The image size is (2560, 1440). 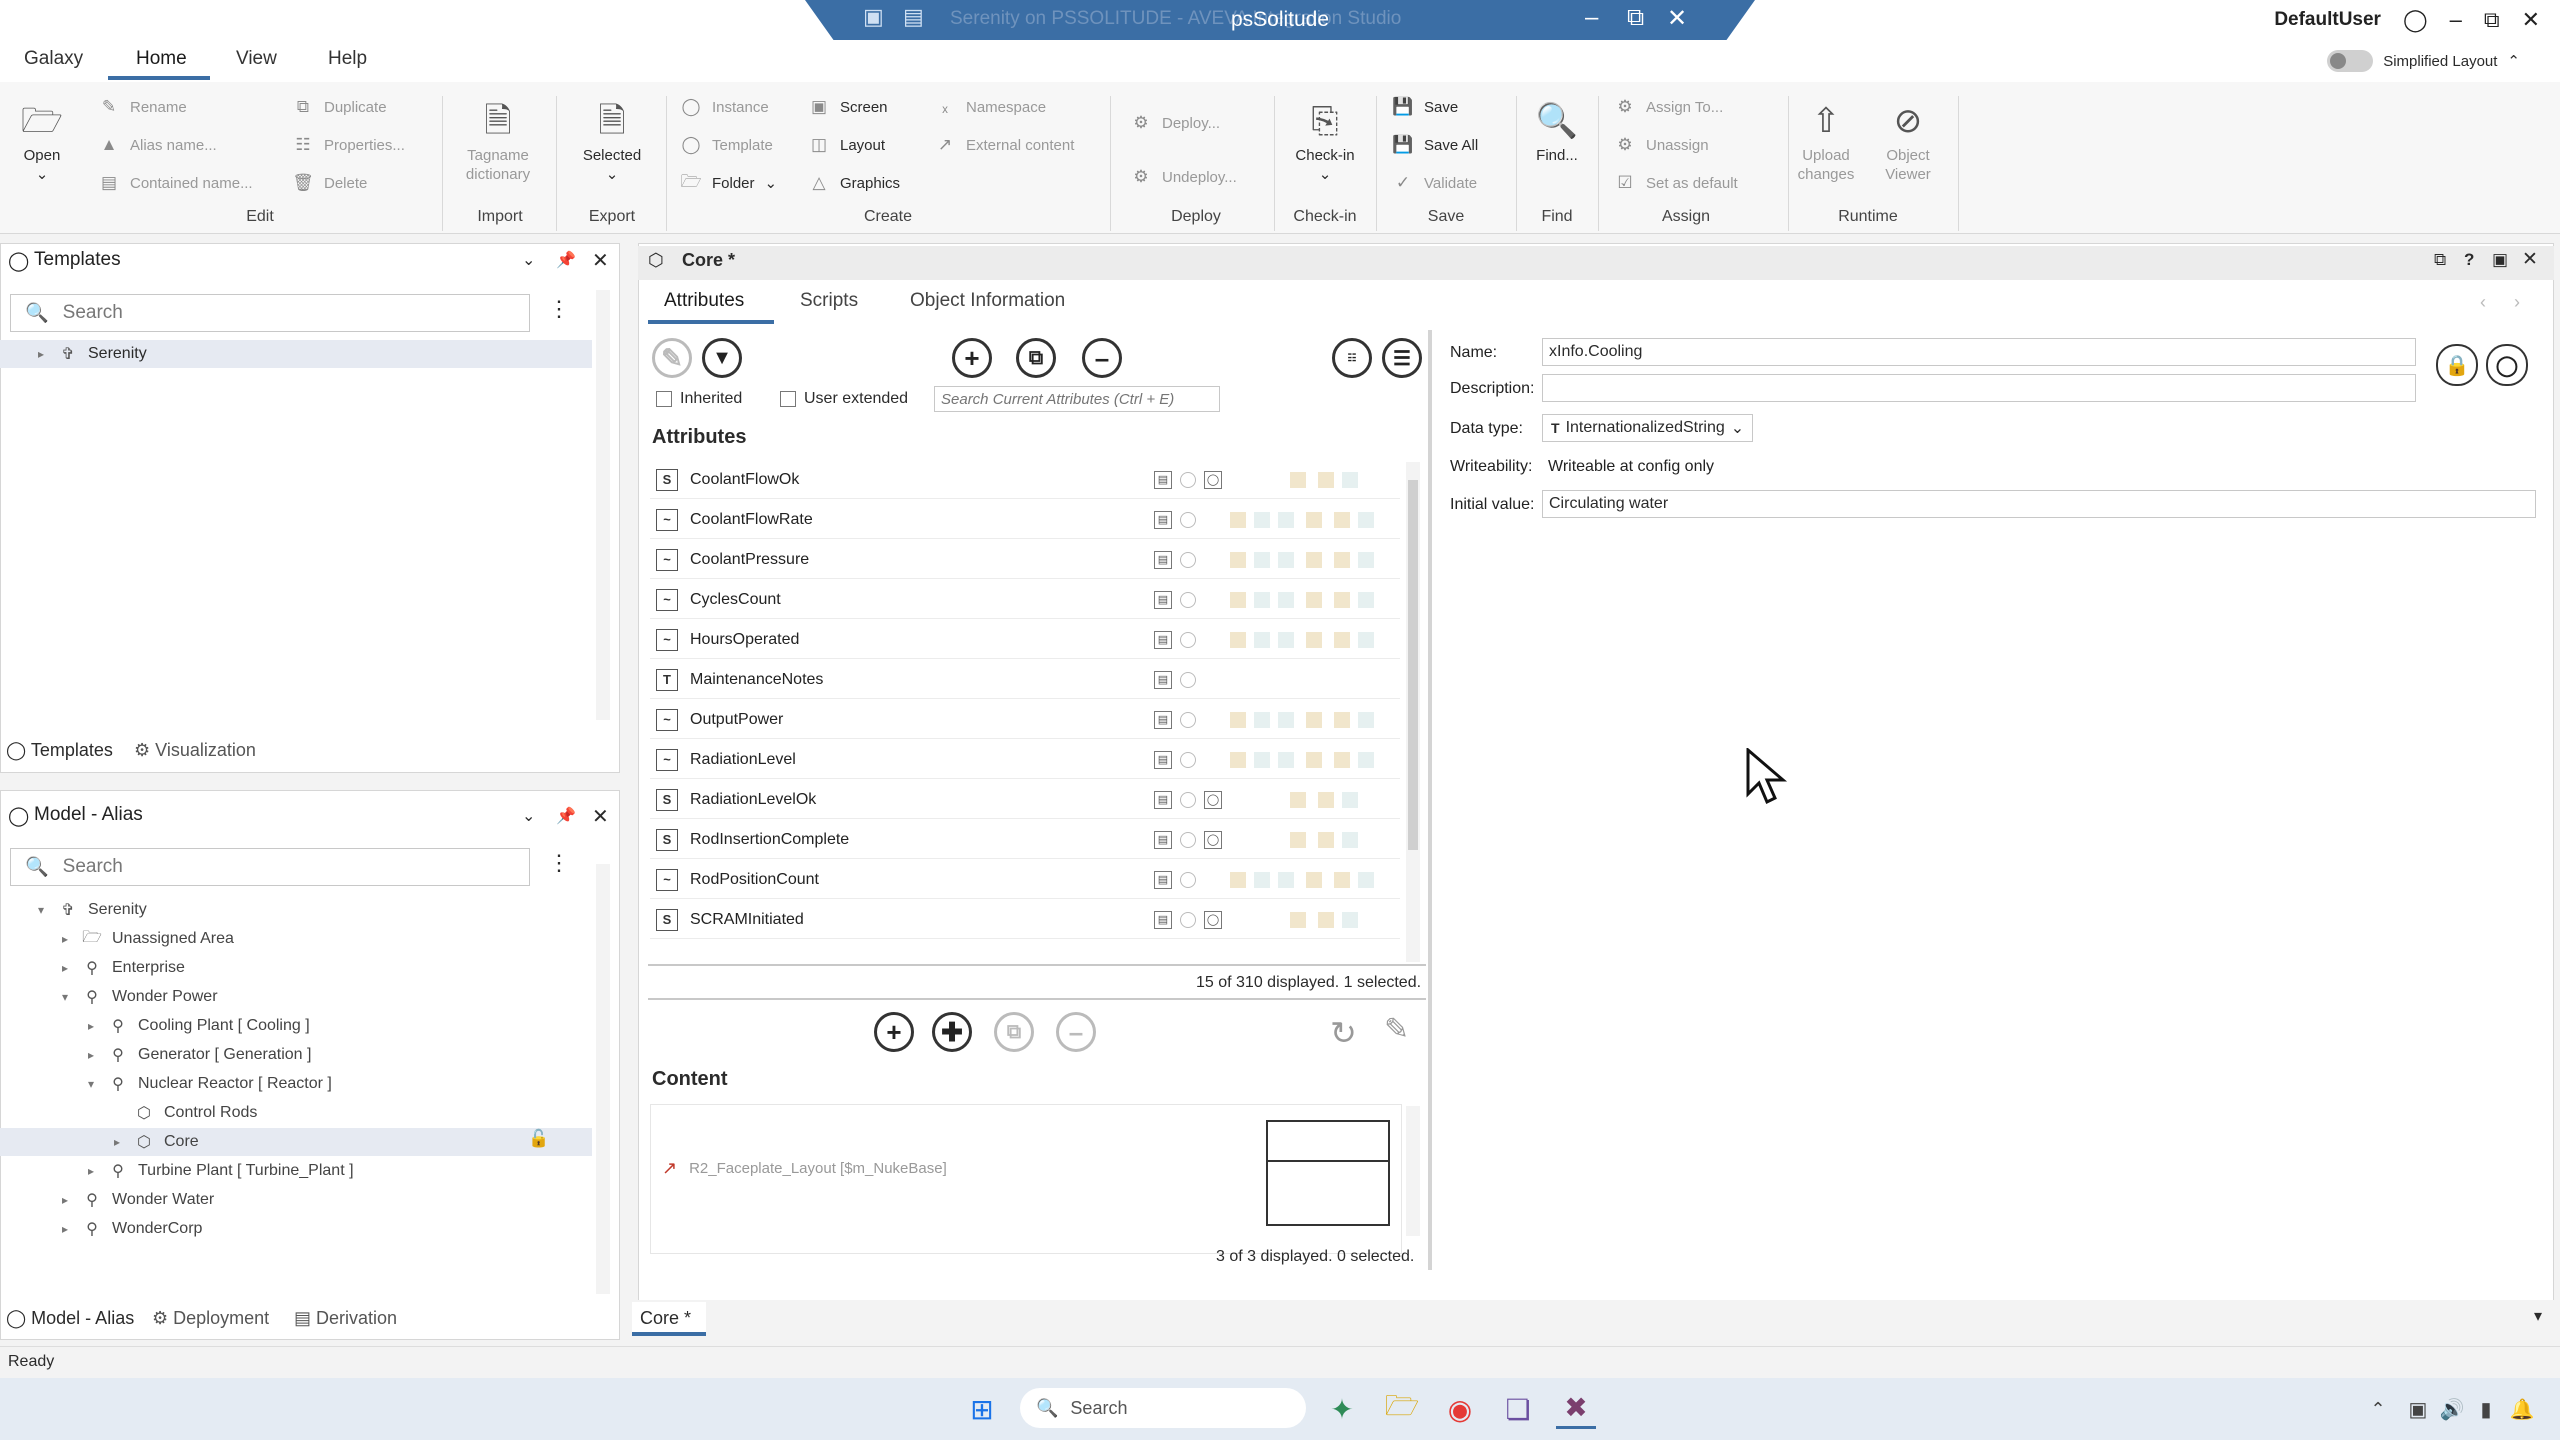 What do you see at coordinates (1025, 760) in the screenshot?
I see `attribute-row: ~ RadiationLevel ▤` at bounding box center [1025, 760].